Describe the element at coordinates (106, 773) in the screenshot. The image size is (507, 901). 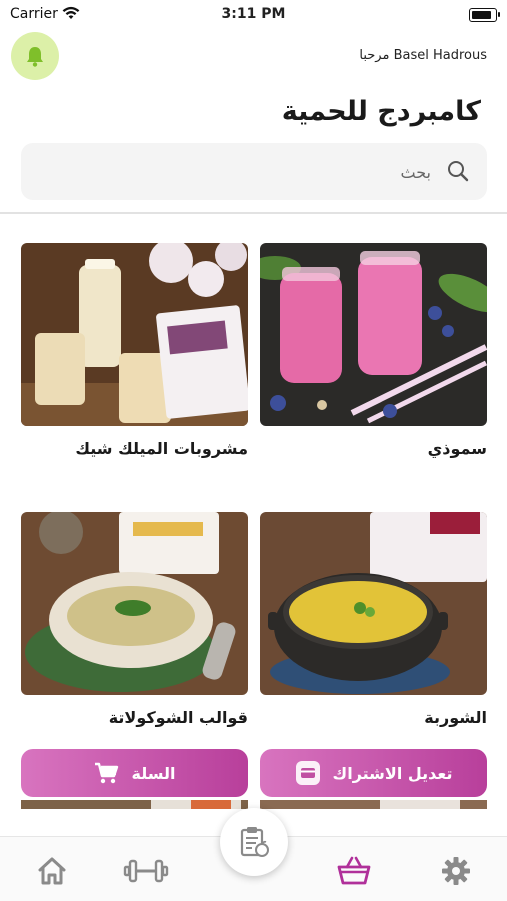
I see `cart-icon` at that location.